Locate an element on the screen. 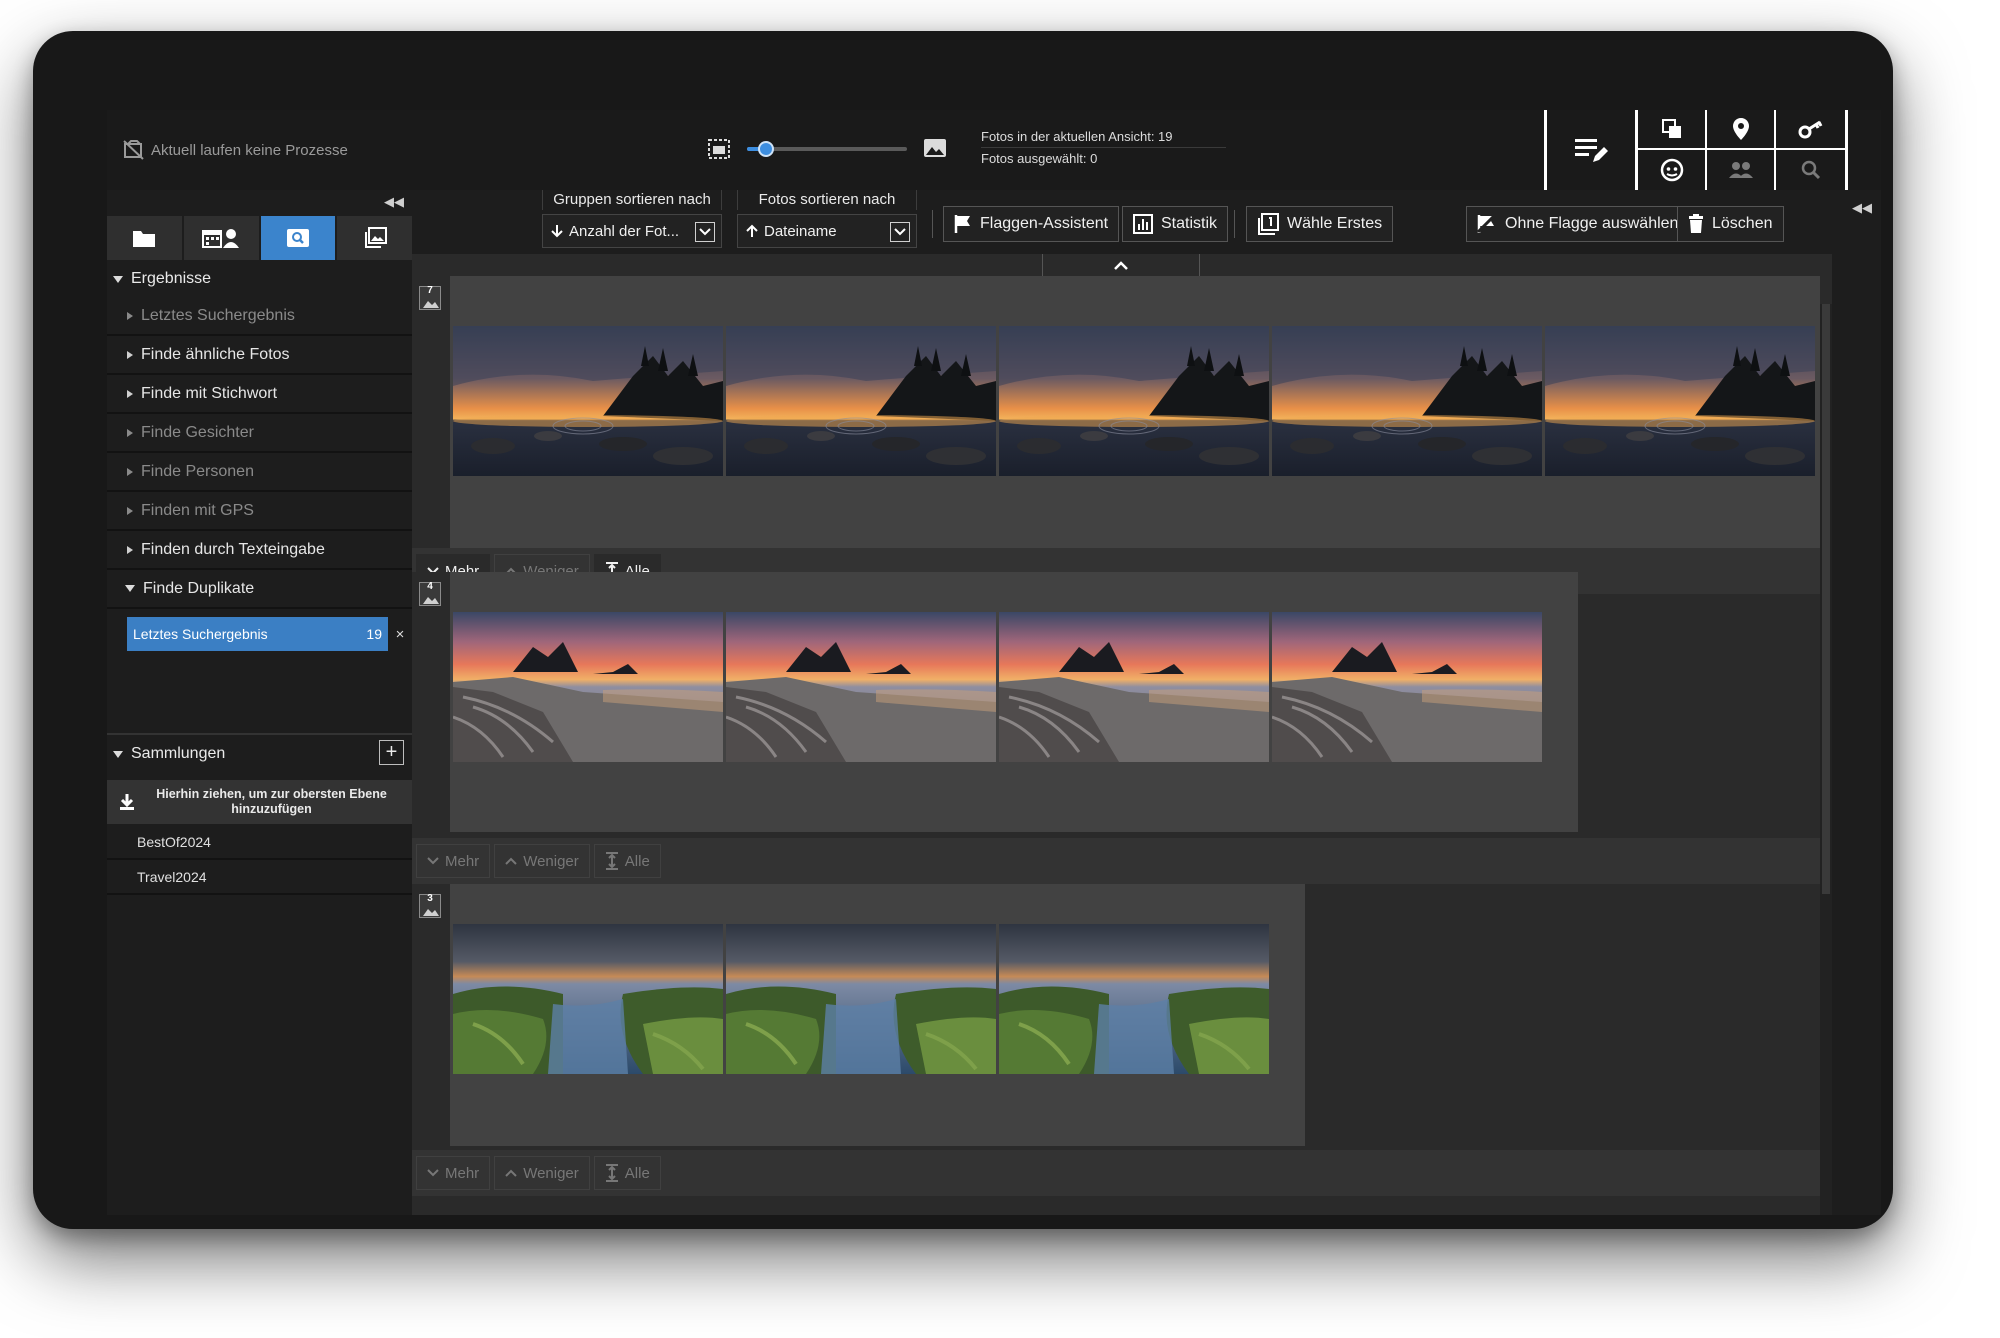  no-flag-icon is located at coordinates (1487, 224).